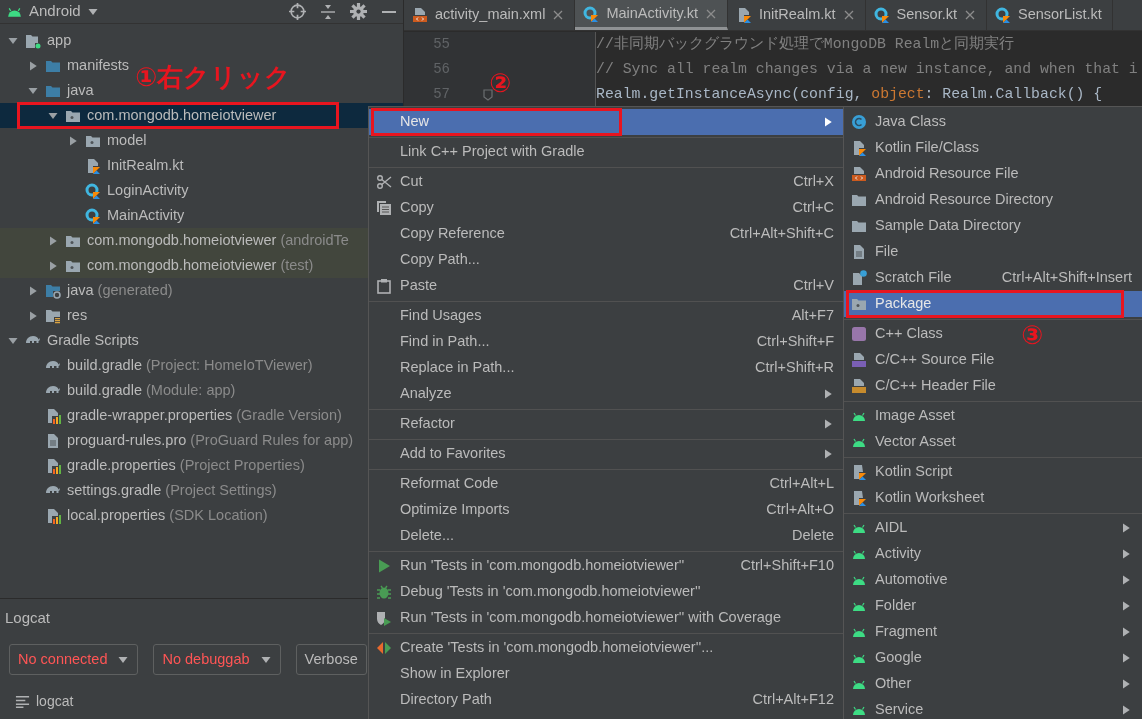 This screenshot has height=719, width=1142. I want to click on menu-item: Refactor, so click(606, 424).